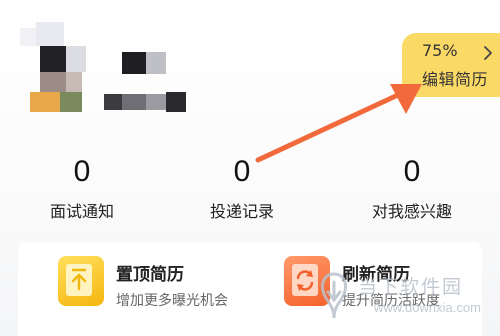 The height and width of the screenshot is (336, 500). Describe the element at coordinates (384, 289) in the screenshot. I see `refresh-resume-button: 刷新简历 提升简历活跃度` at that location.